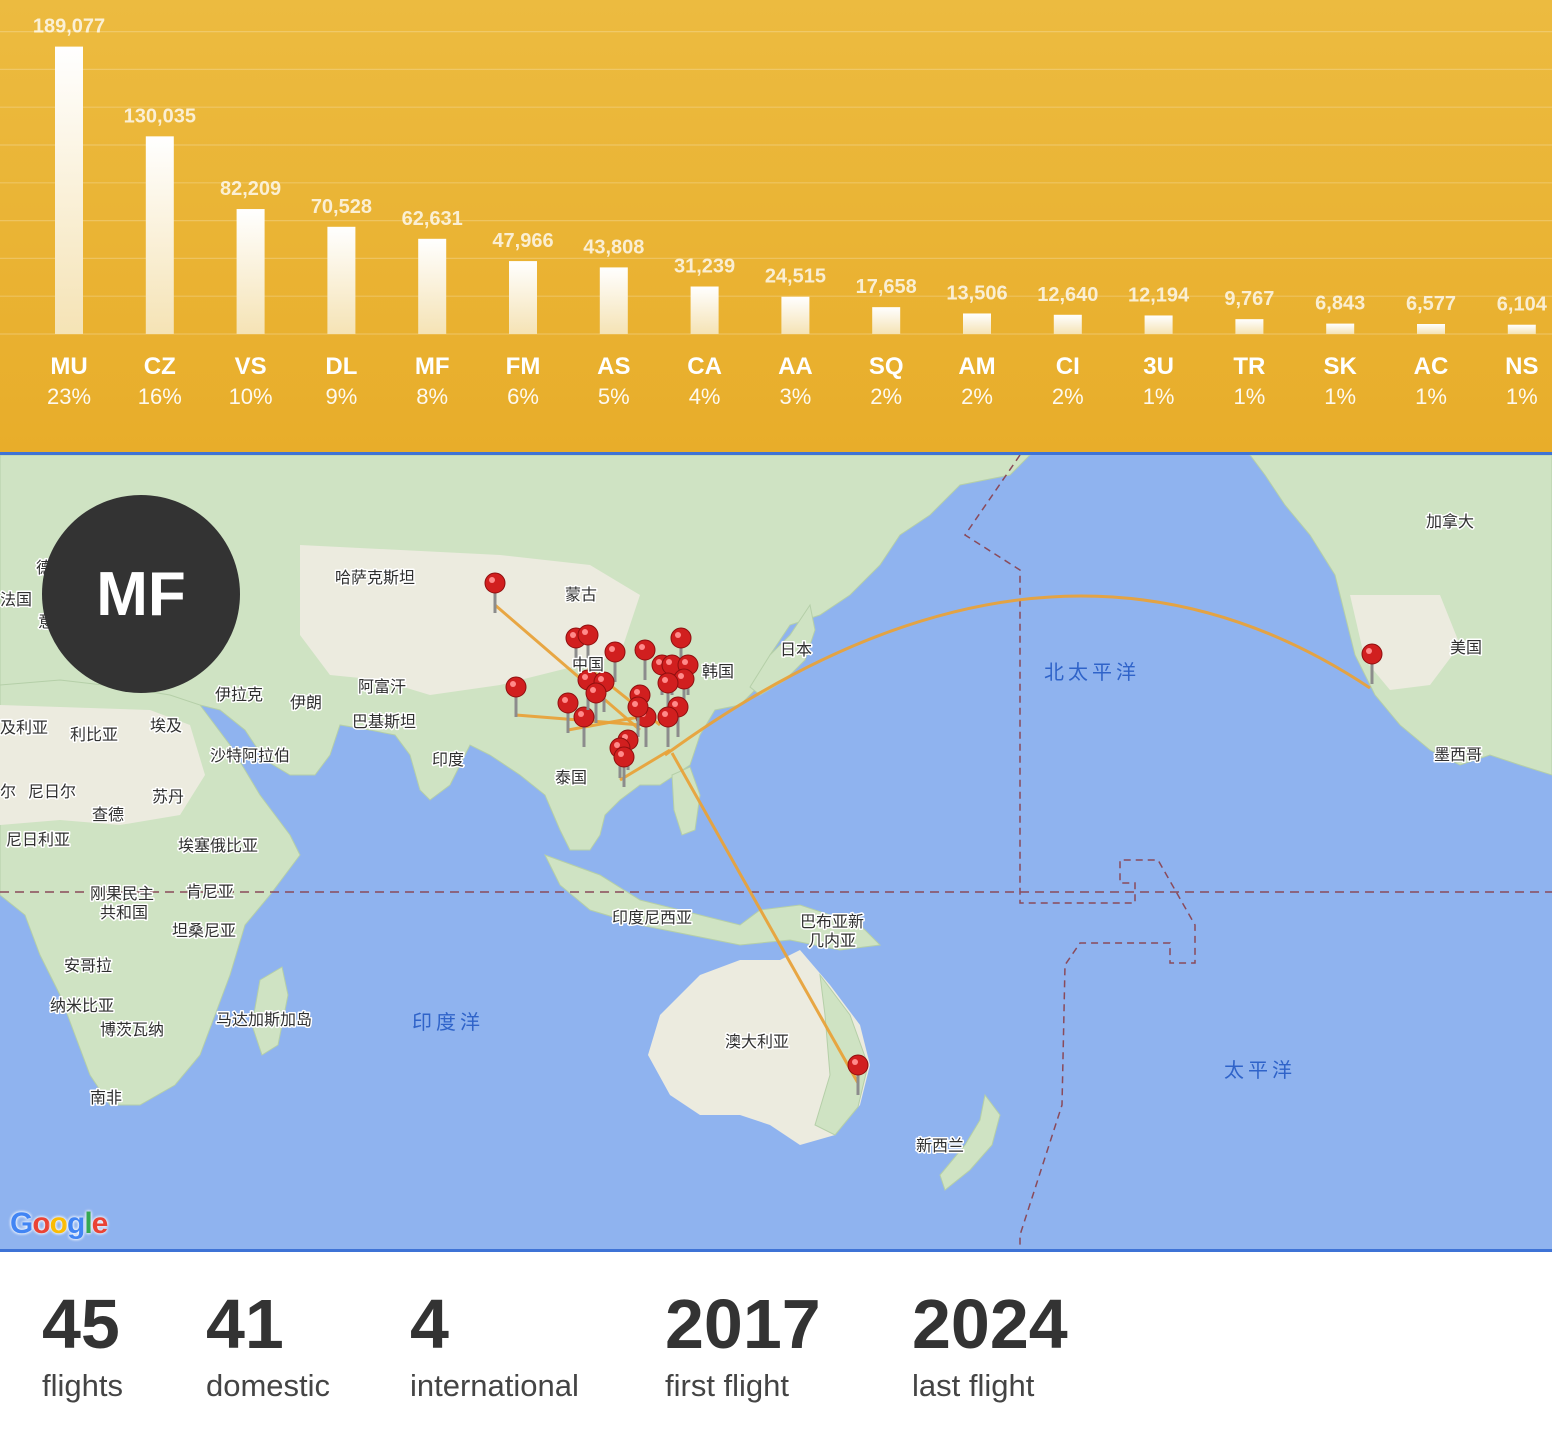  Describe the element at coordinates (522, 241) in the screenshot. I see `bar-value-label: 47,966` at that location.